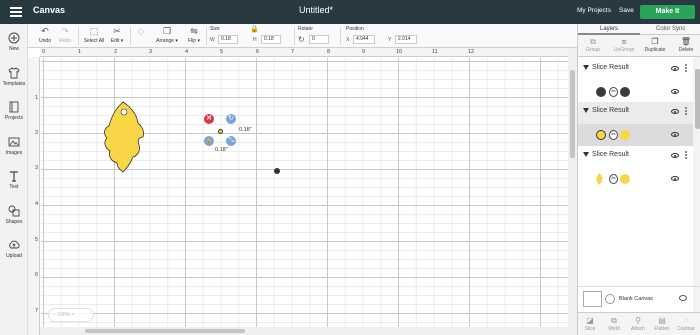 The image size is (700, 335). Describe the element at coordinates (194, 35) in the screenshot. I see `flip-menu: ⇋ Flip ▾` at that location.